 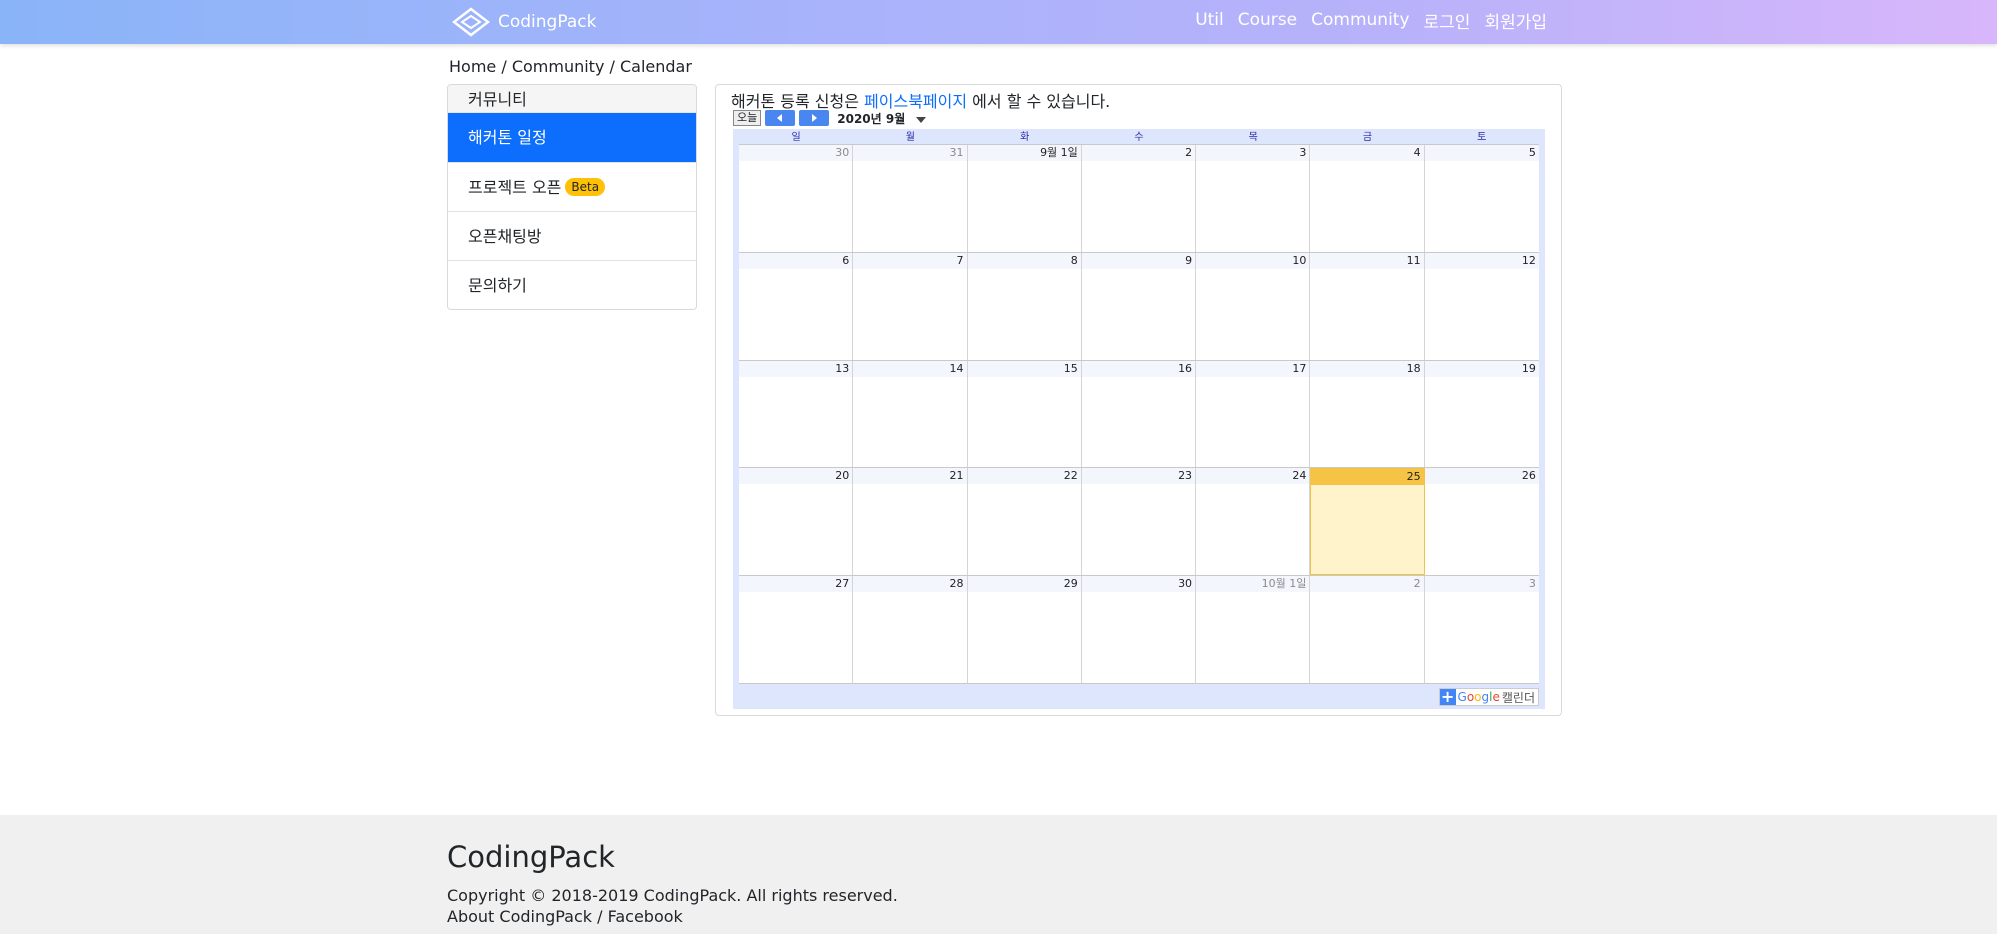 I want to click on calendar-day-cell: 4, so click(x=1367, y=198).